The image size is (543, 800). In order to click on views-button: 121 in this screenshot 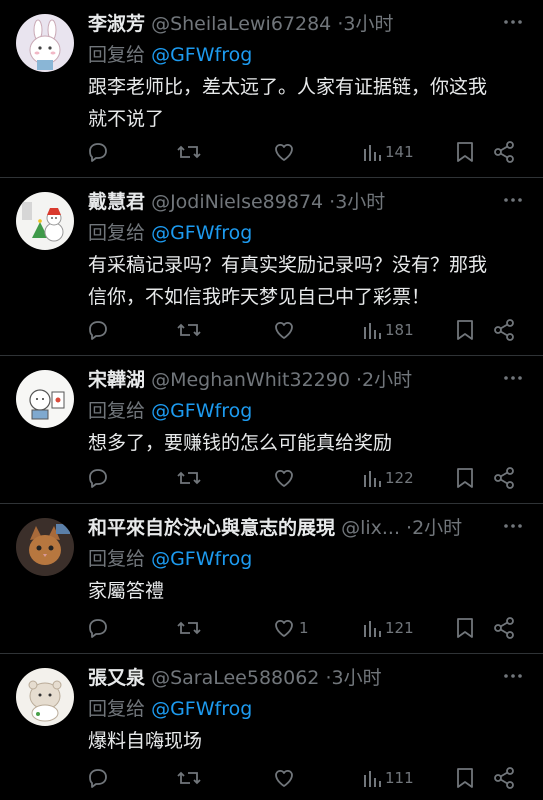, I will do `click(388, 628)`.